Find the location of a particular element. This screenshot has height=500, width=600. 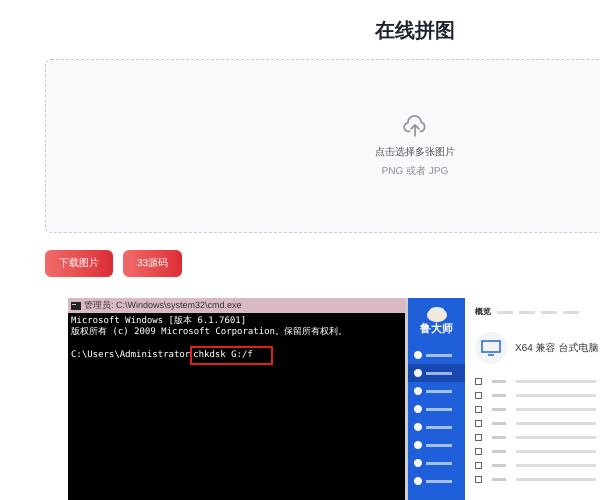

upload-label: 点击选择多张图片 is located at coordinates (415, 153).